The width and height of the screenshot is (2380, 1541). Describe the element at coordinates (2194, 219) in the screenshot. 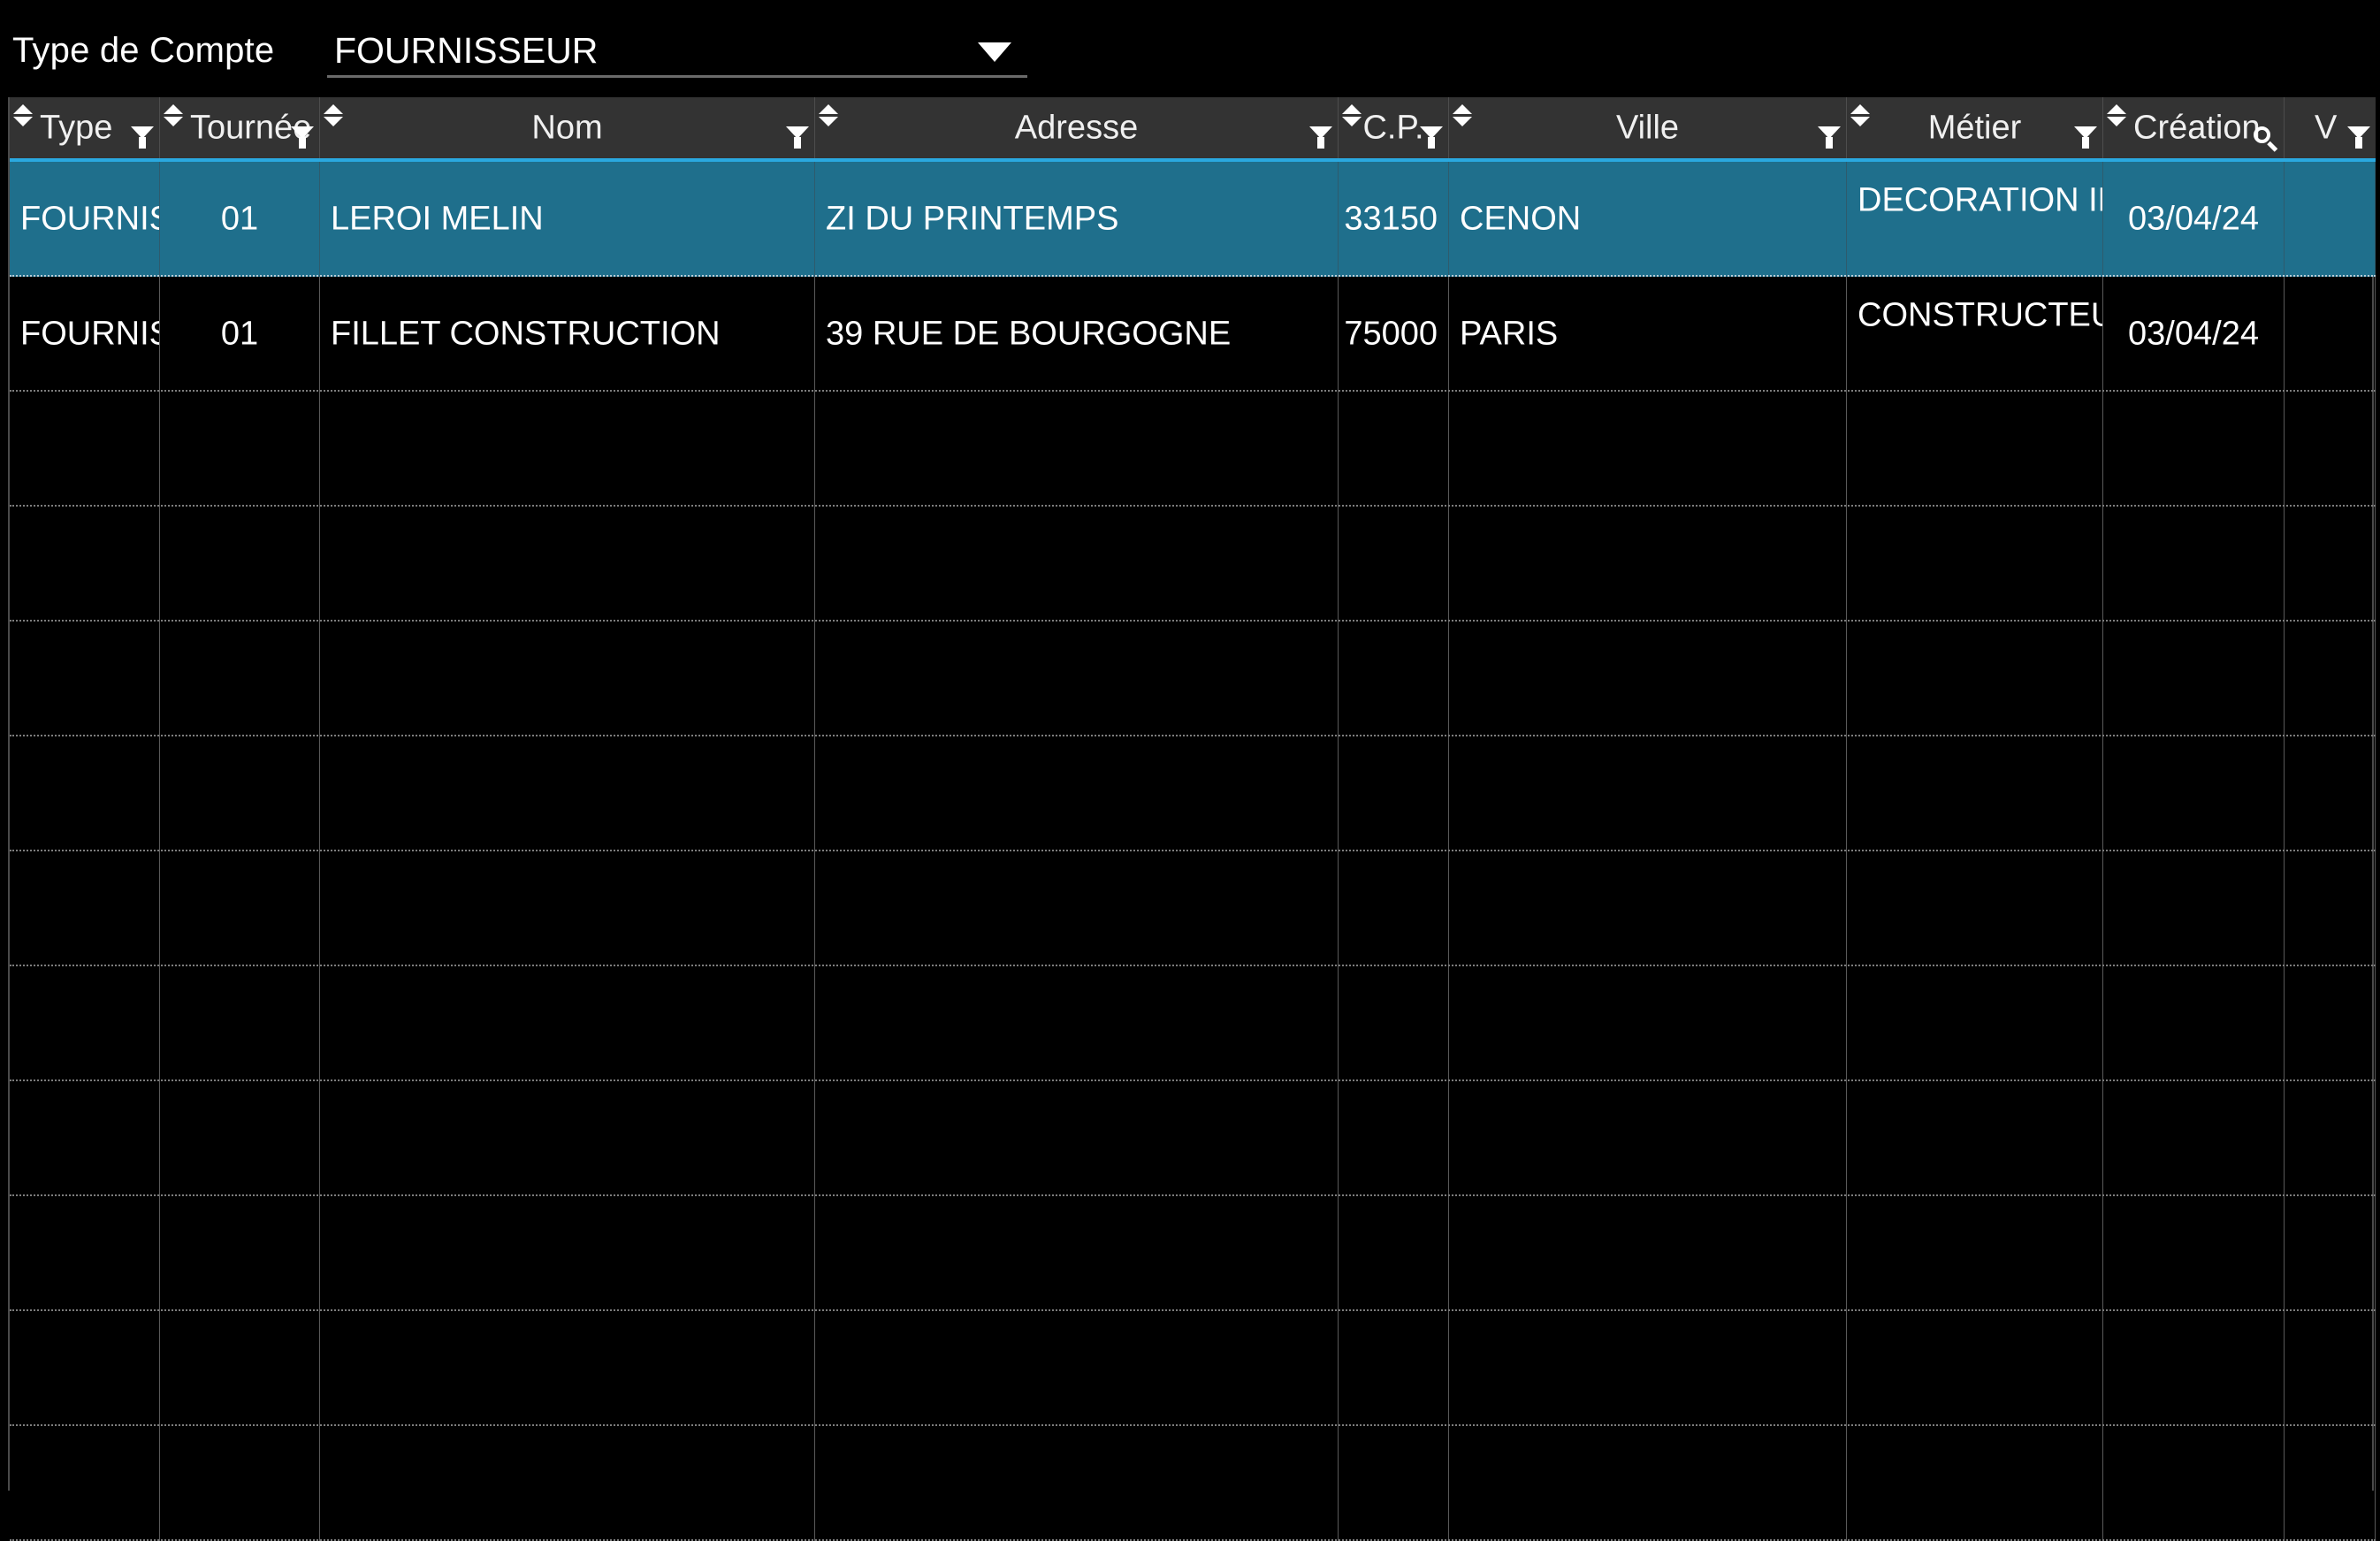

I see `table-cell-creation: 03/04/24` at that location.